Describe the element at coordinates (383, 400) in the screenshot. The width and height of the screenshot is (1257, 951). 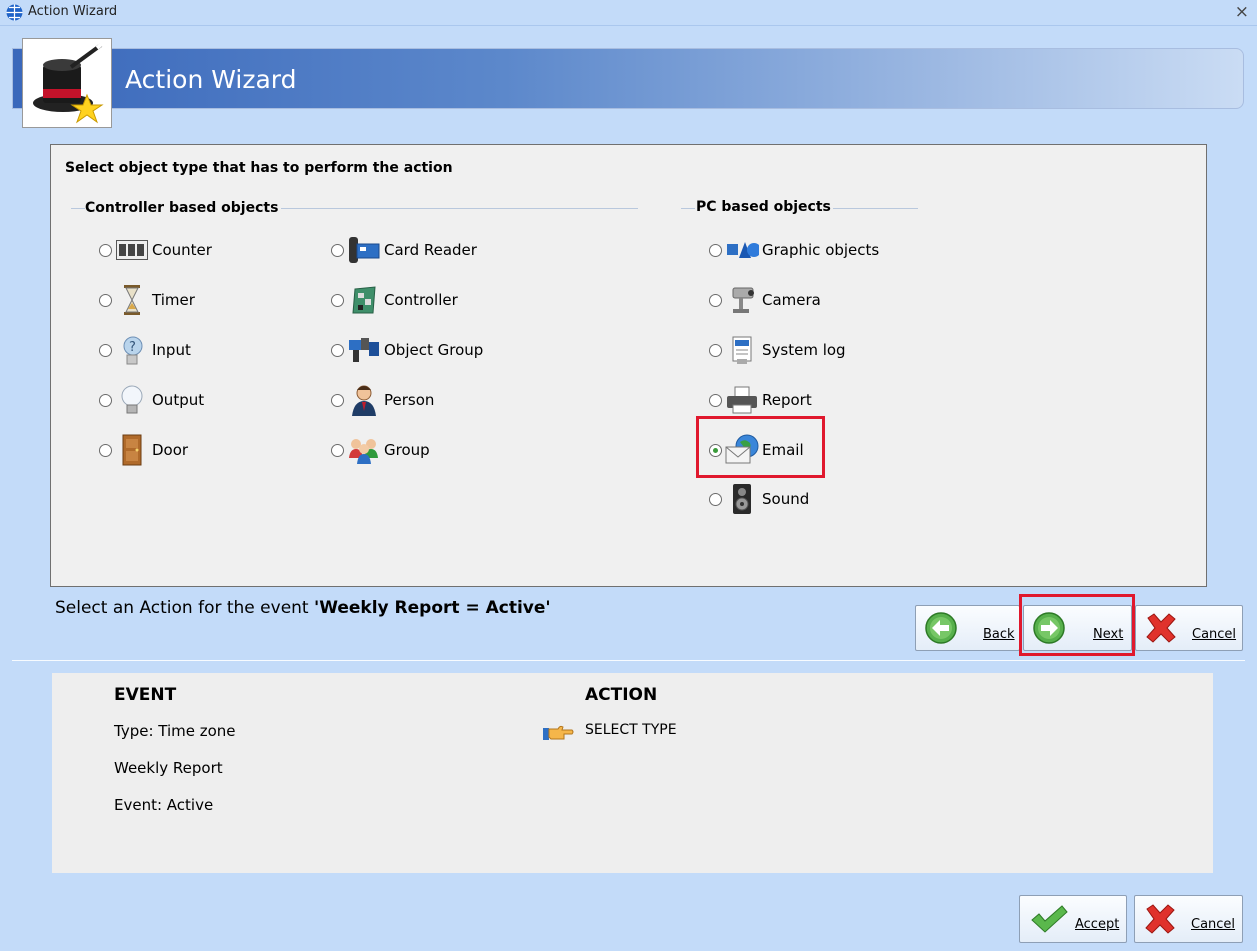
I see `option-person: Person` at that location.